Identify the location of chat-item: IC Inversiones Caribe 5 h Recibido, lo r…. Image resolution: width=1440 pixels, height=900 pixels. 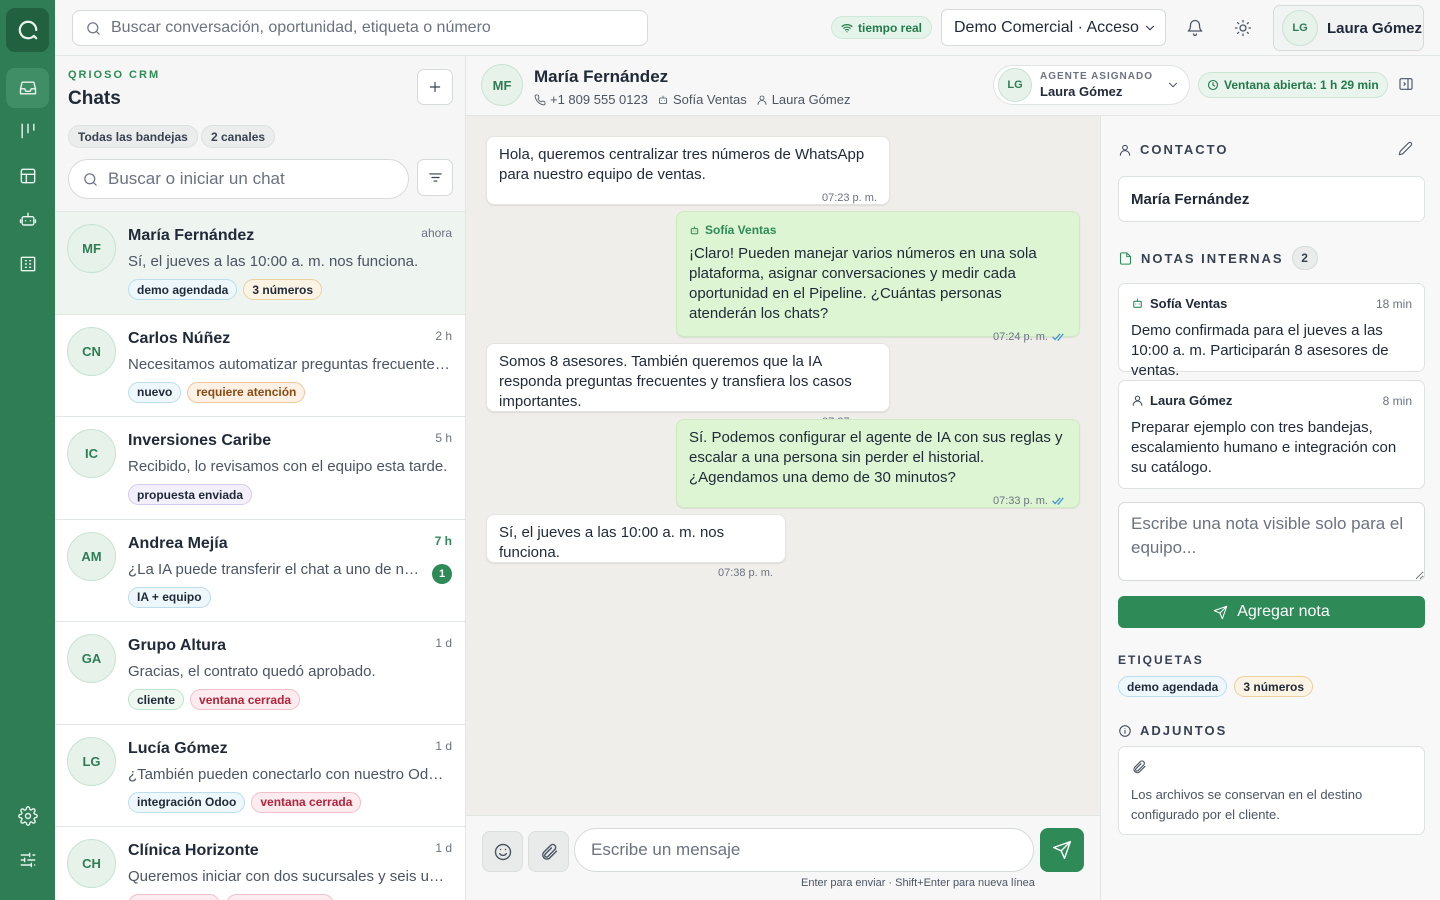
(260, 467).